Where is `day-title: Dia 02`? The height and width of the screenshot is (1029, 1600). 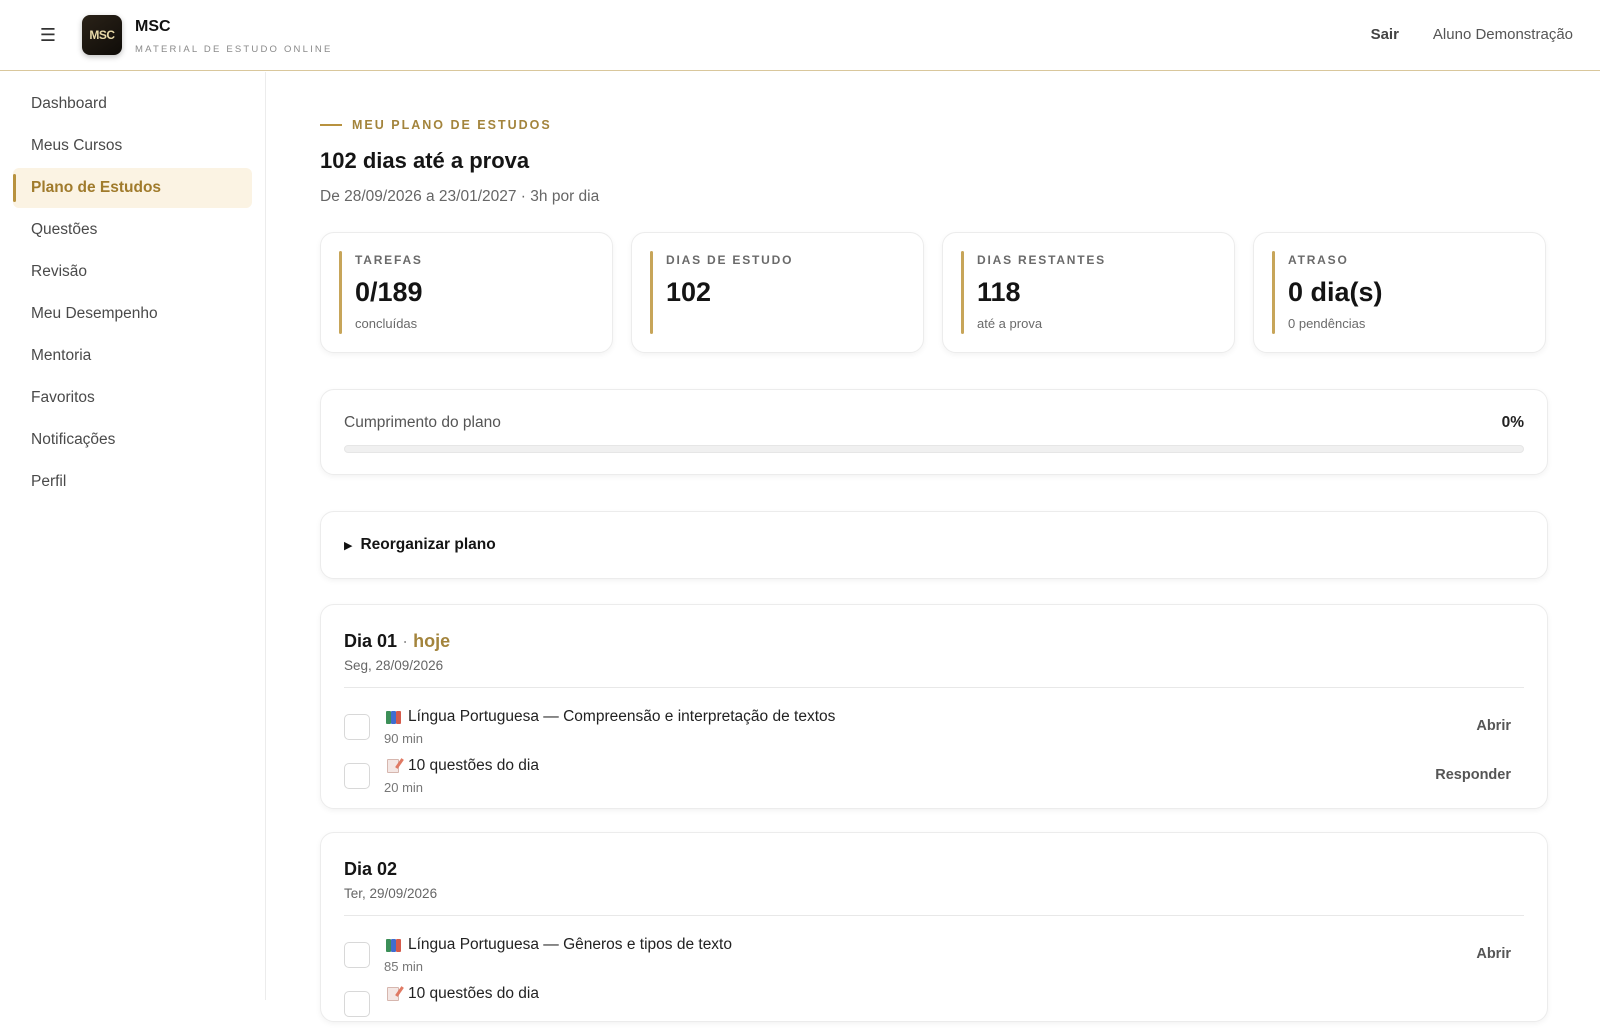 day-title: Dia 02 is located at coordinates (370, 869).